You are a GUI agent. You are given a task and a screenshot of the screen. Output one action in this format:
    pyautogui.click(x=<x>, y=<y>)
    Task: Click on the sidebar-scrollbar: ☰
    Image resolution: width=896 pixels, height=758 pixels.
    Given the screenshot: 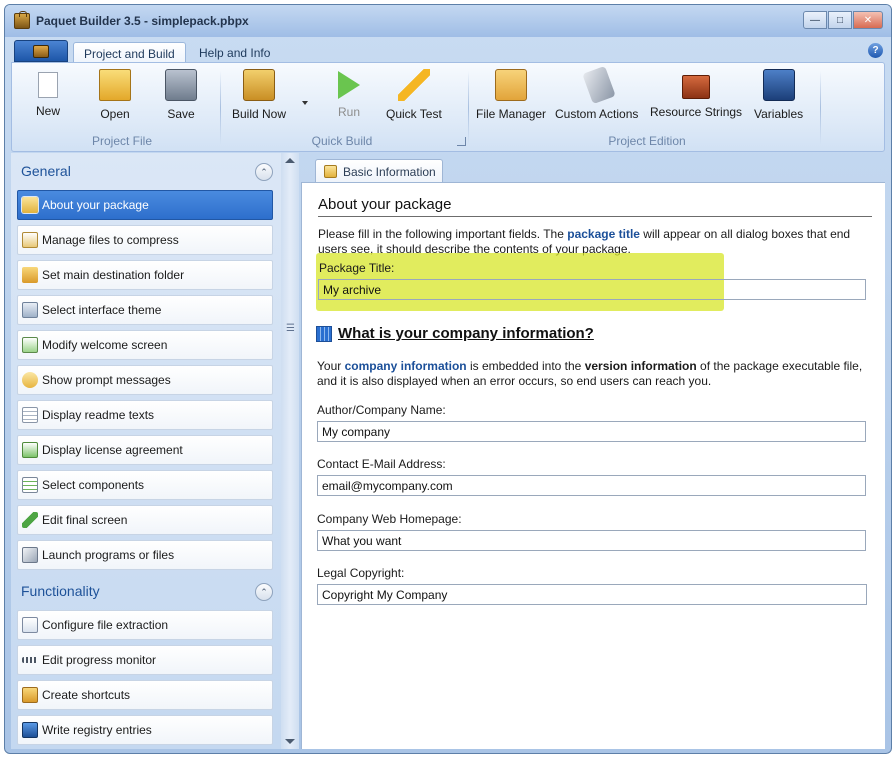 What is the action you would take?
    pyautogui.click(x=290, y=451)
    